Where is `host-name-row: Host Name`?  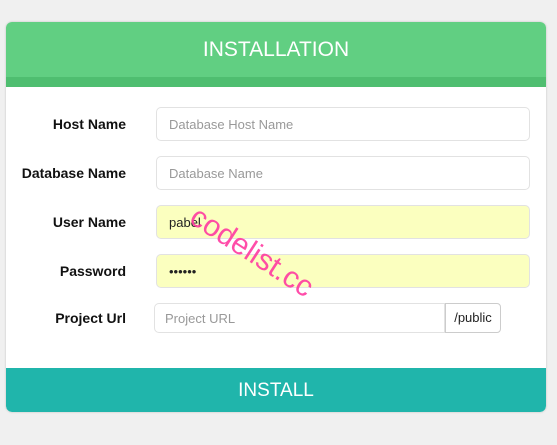
host-name-row: Host Name is located at coordinates (276, 124).